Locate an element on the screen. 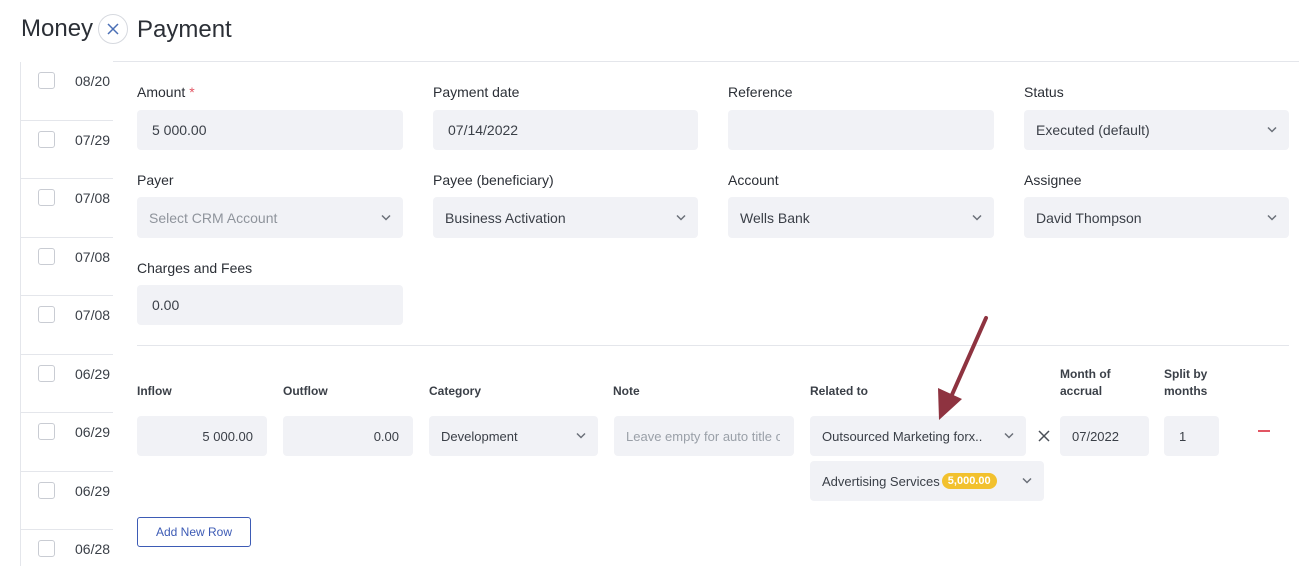 The height and width of the screenshot is (566, 1299). amount-value: 5 000.00 is located at coordinates (179, 130).